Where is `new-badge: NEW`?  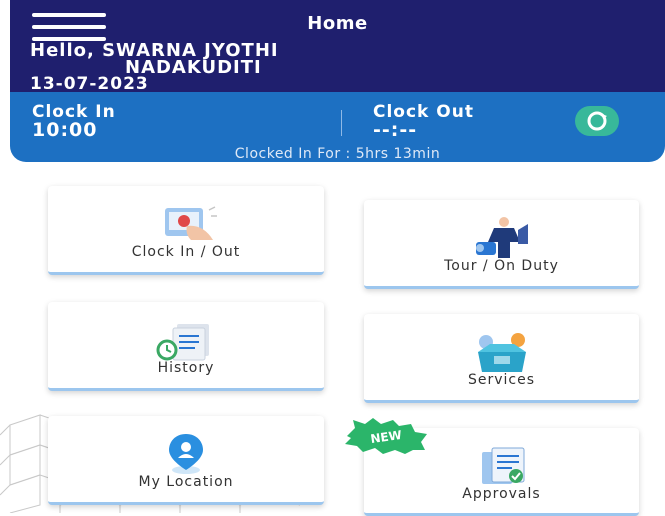
new-badge: NEW is located at coordinates (386, 436).